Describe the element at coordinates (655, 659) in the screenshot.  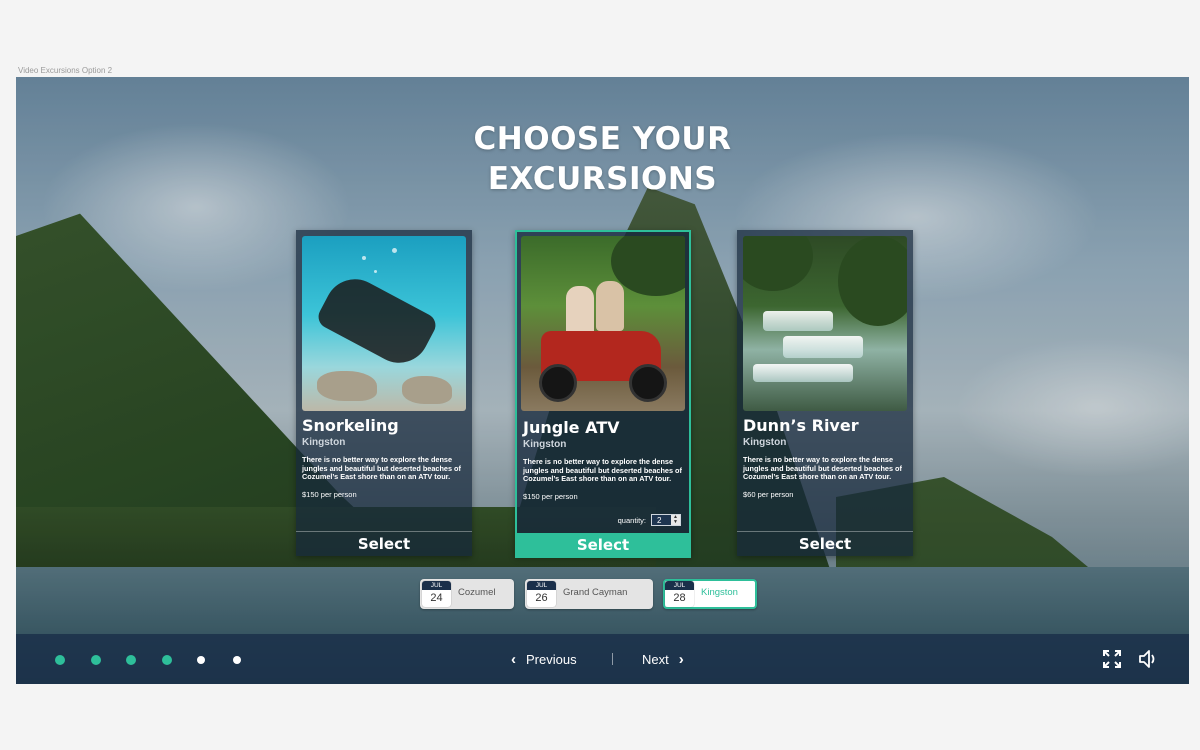
I see `next-label: Next` at that location.